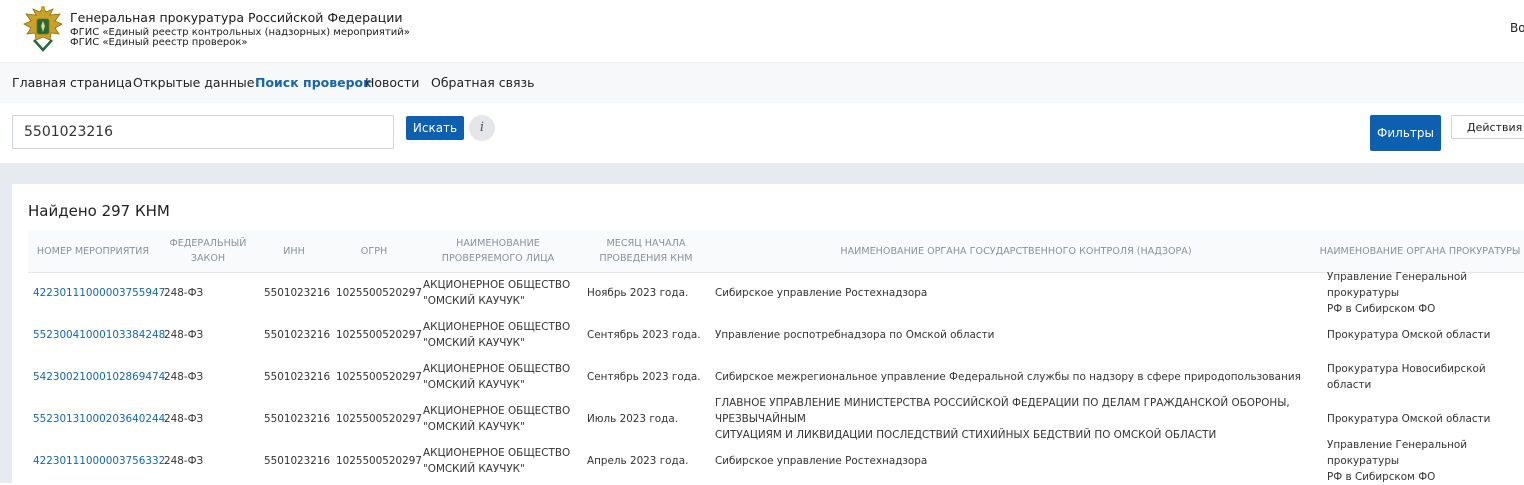 Image resolution: width=1524 pixels, height=485 pixels. Describe the element at coordinates (159, 42) in the screenshot. I see `registry-subtitle-checks: ФГИС «Единый реестр проверок»` at that location.